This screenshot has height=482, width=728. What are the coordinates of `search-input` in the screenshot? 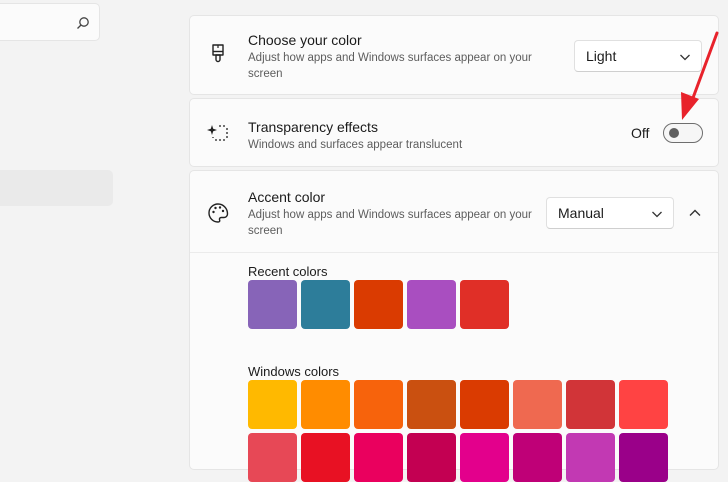 It's located at (50, 22).